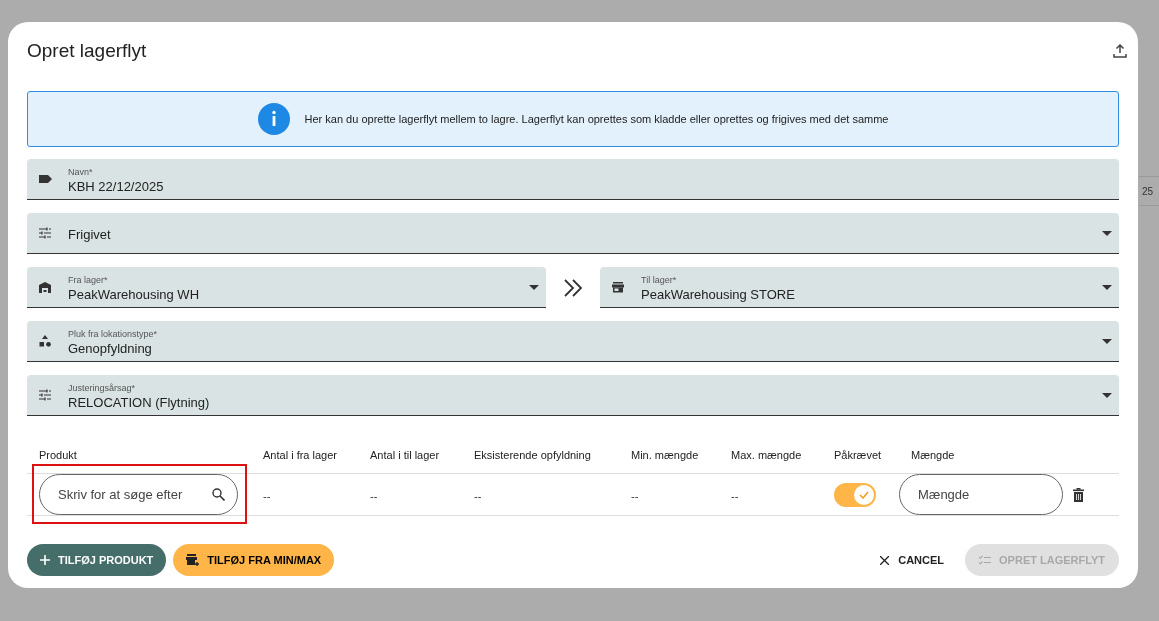 Image resolution: width=1159 pixels, height=621 pixels. I want to click on add-product-button: TILFØJ PRODUKT, so click(97, 560).